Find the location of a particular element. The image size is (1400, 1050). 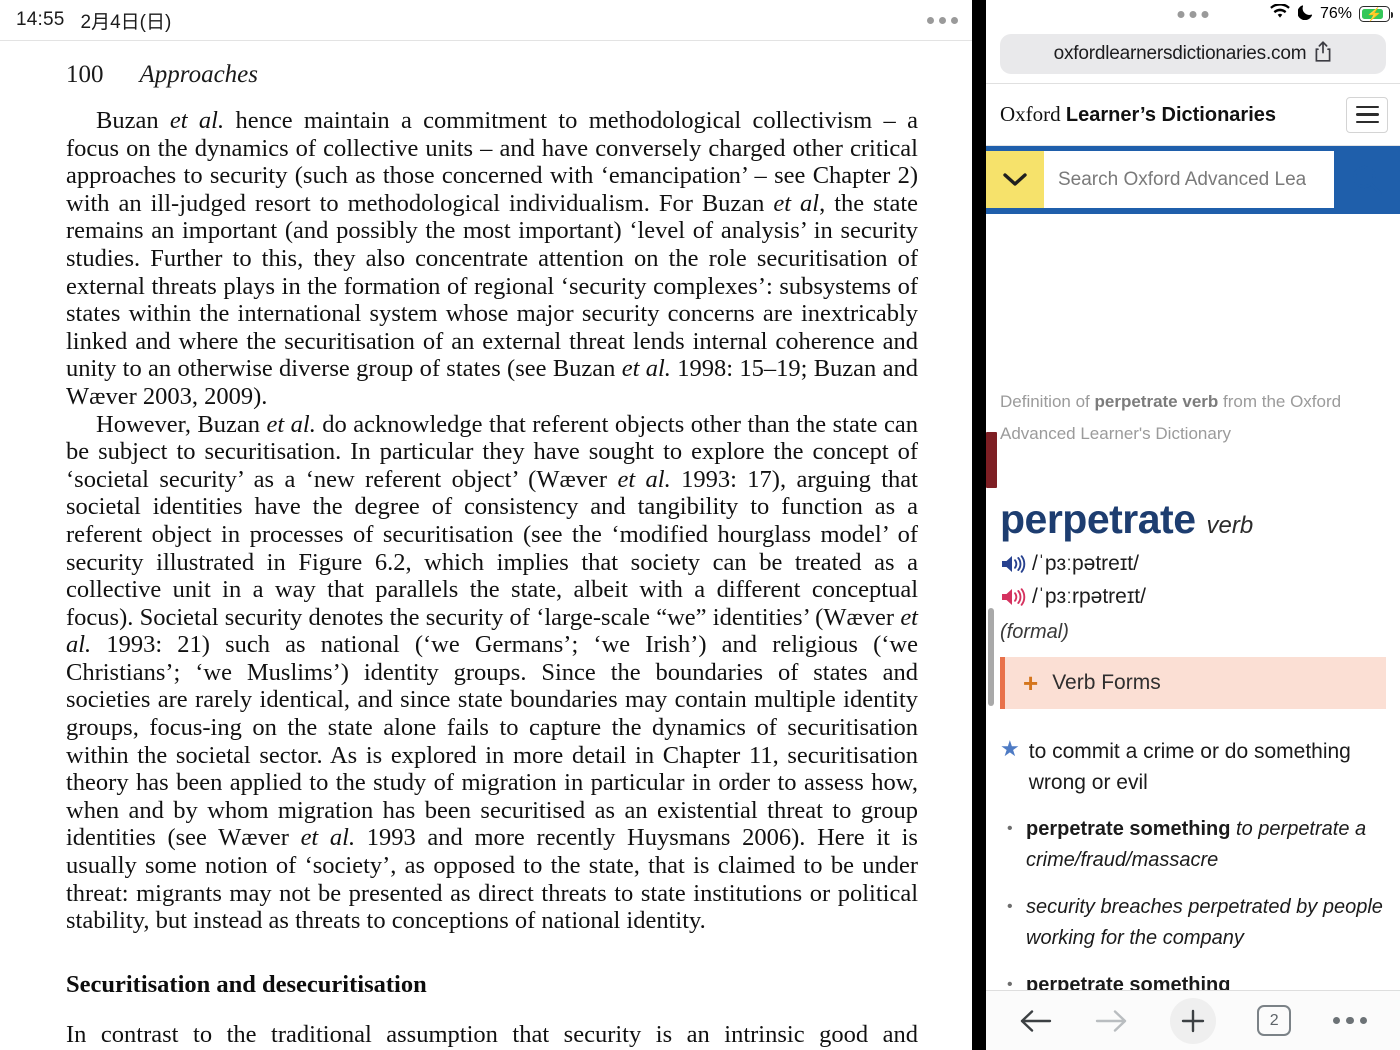

plus-icon: + is located at coordinates (1031, 683).